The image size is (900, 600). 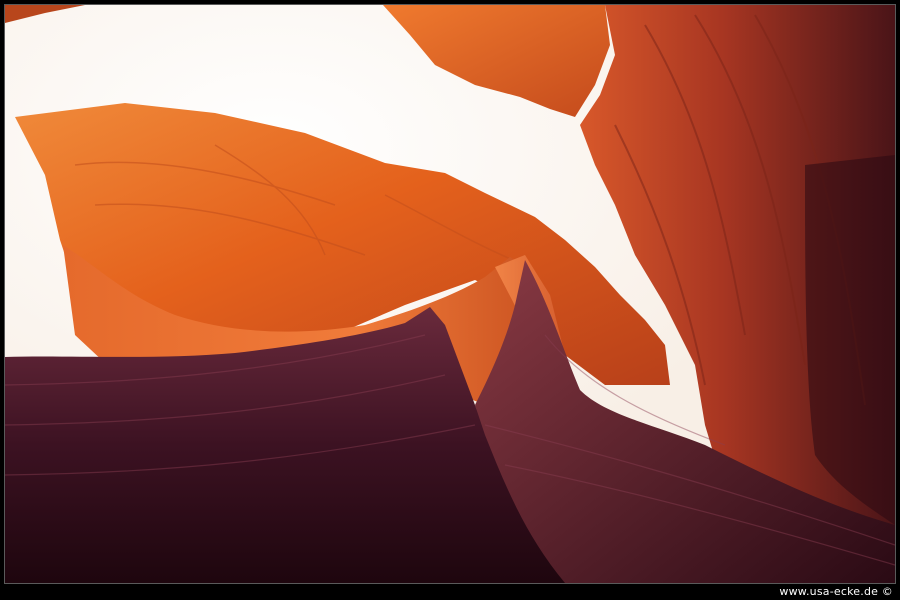 I want to click on credit-watermark: www.usa-ecke.de ©, so click(x=836, y=591).